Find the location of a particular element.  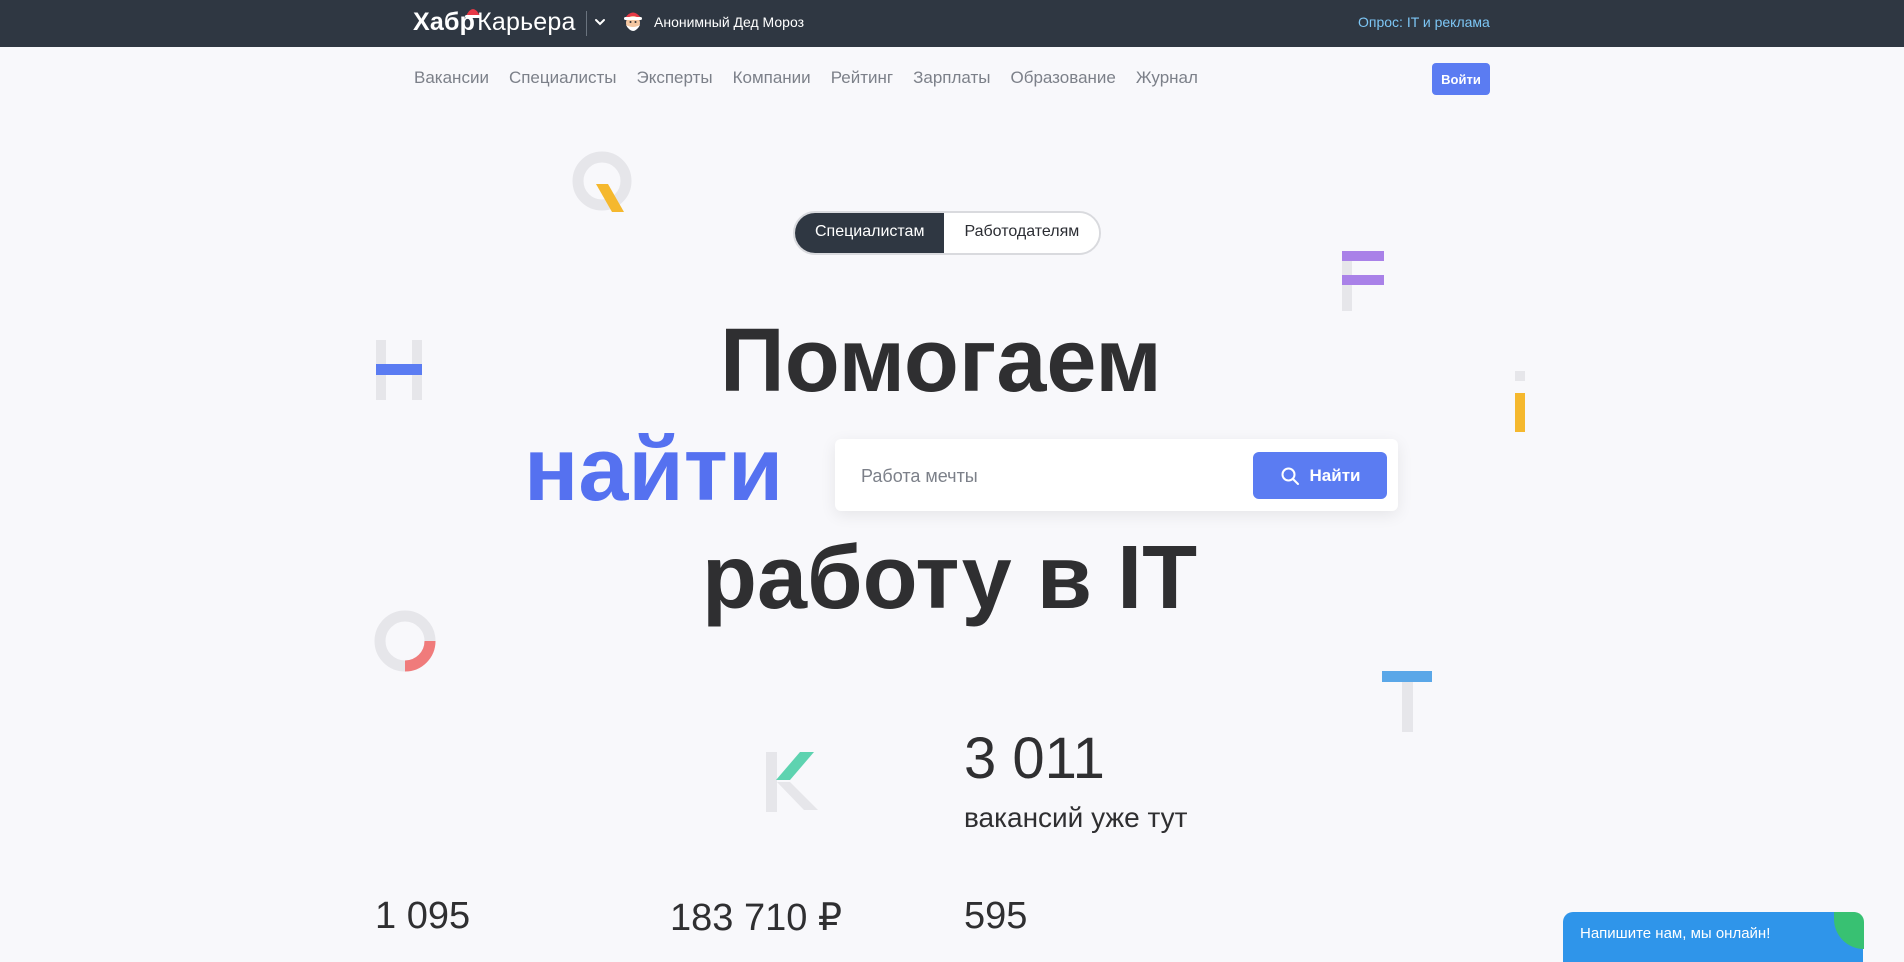

nav-item-rating: Рейтинг is located at coordinates (862, 78).